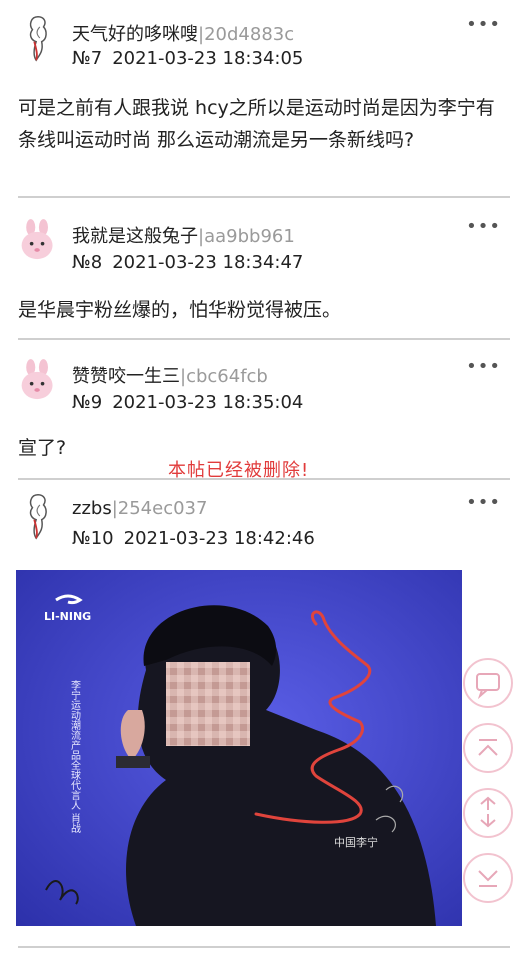 Image resolution: width=527 pixels, height=960 pixels. What do you see at coordinates (87, 58) in the screenshot?
I see `floor-number: №7` at bounding box center [87, 58].